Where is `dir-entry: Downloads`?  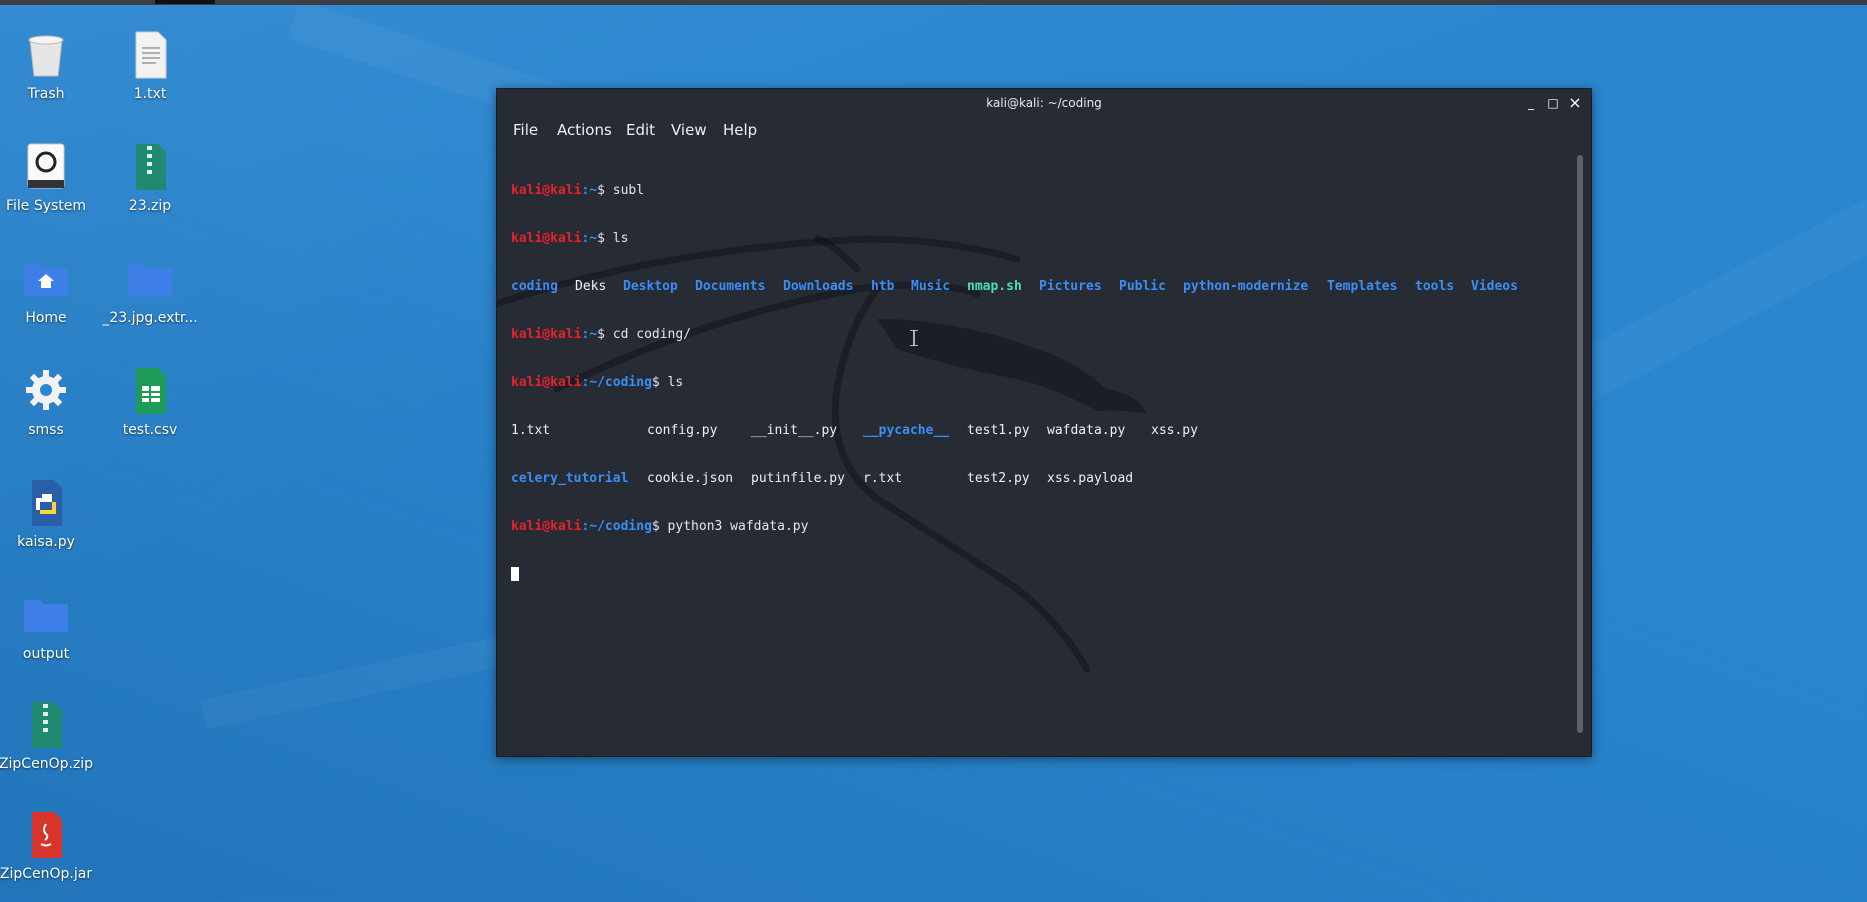
dir-entry: Downloads is located at coordinates (818, 286).